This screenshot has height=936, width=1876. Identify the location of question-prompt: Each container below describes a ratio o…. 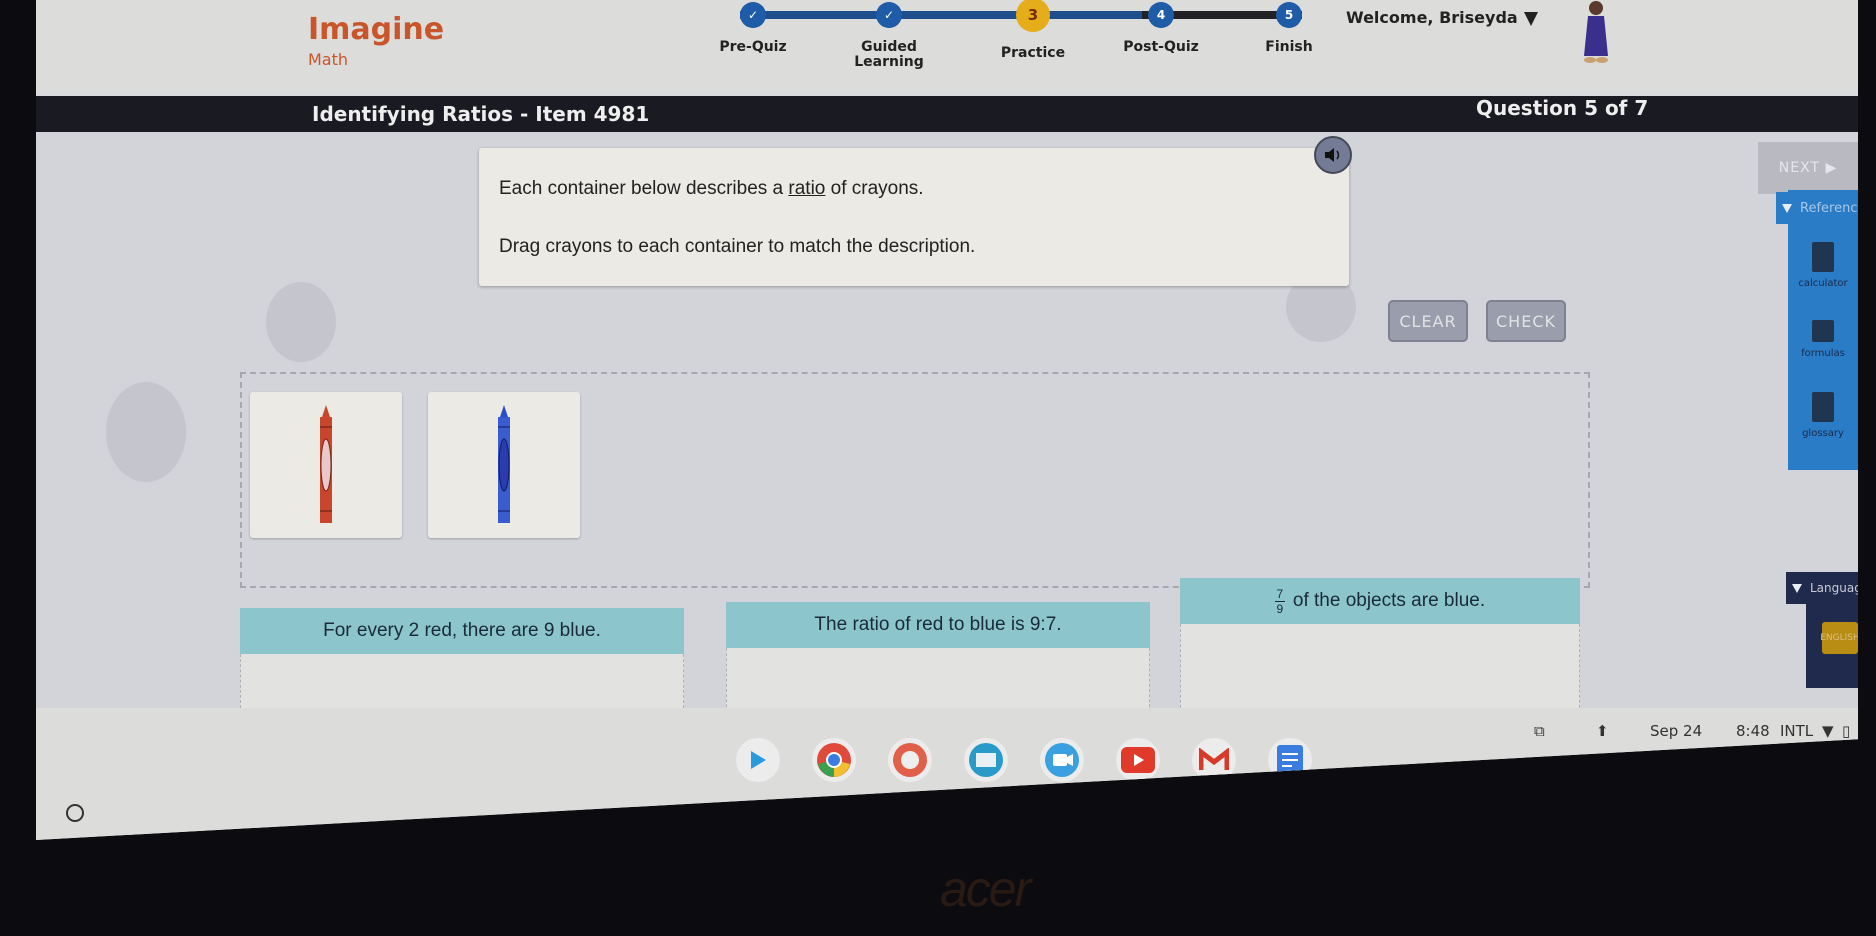
(914, 217).